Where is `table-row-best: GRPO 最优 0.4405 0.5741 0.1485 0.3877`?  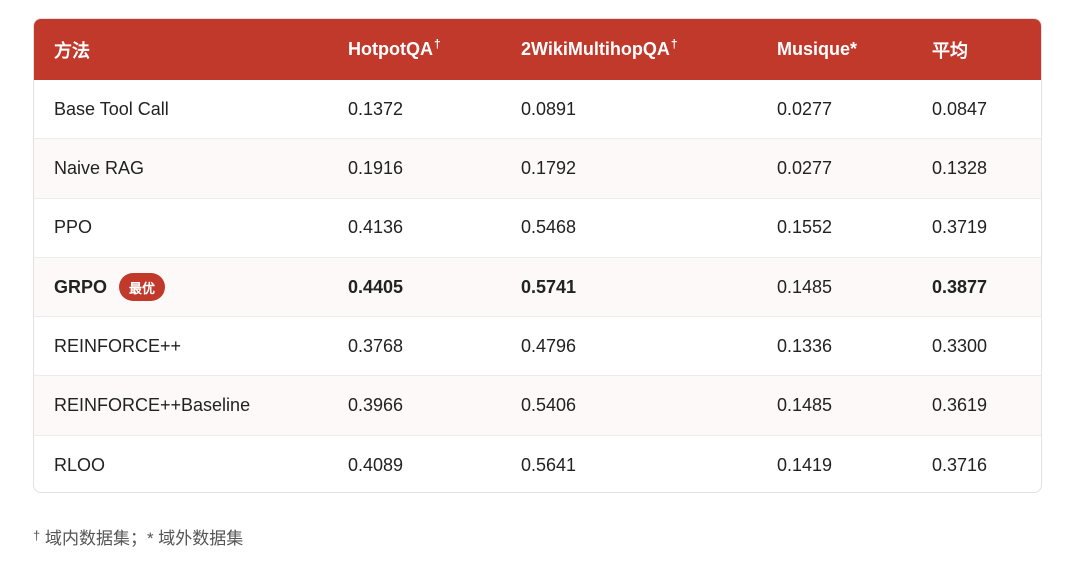
table-row-best: GRPO 最优 0.4405 0.5741 0.1485 0.3877 is located at coordinates (537, 287).